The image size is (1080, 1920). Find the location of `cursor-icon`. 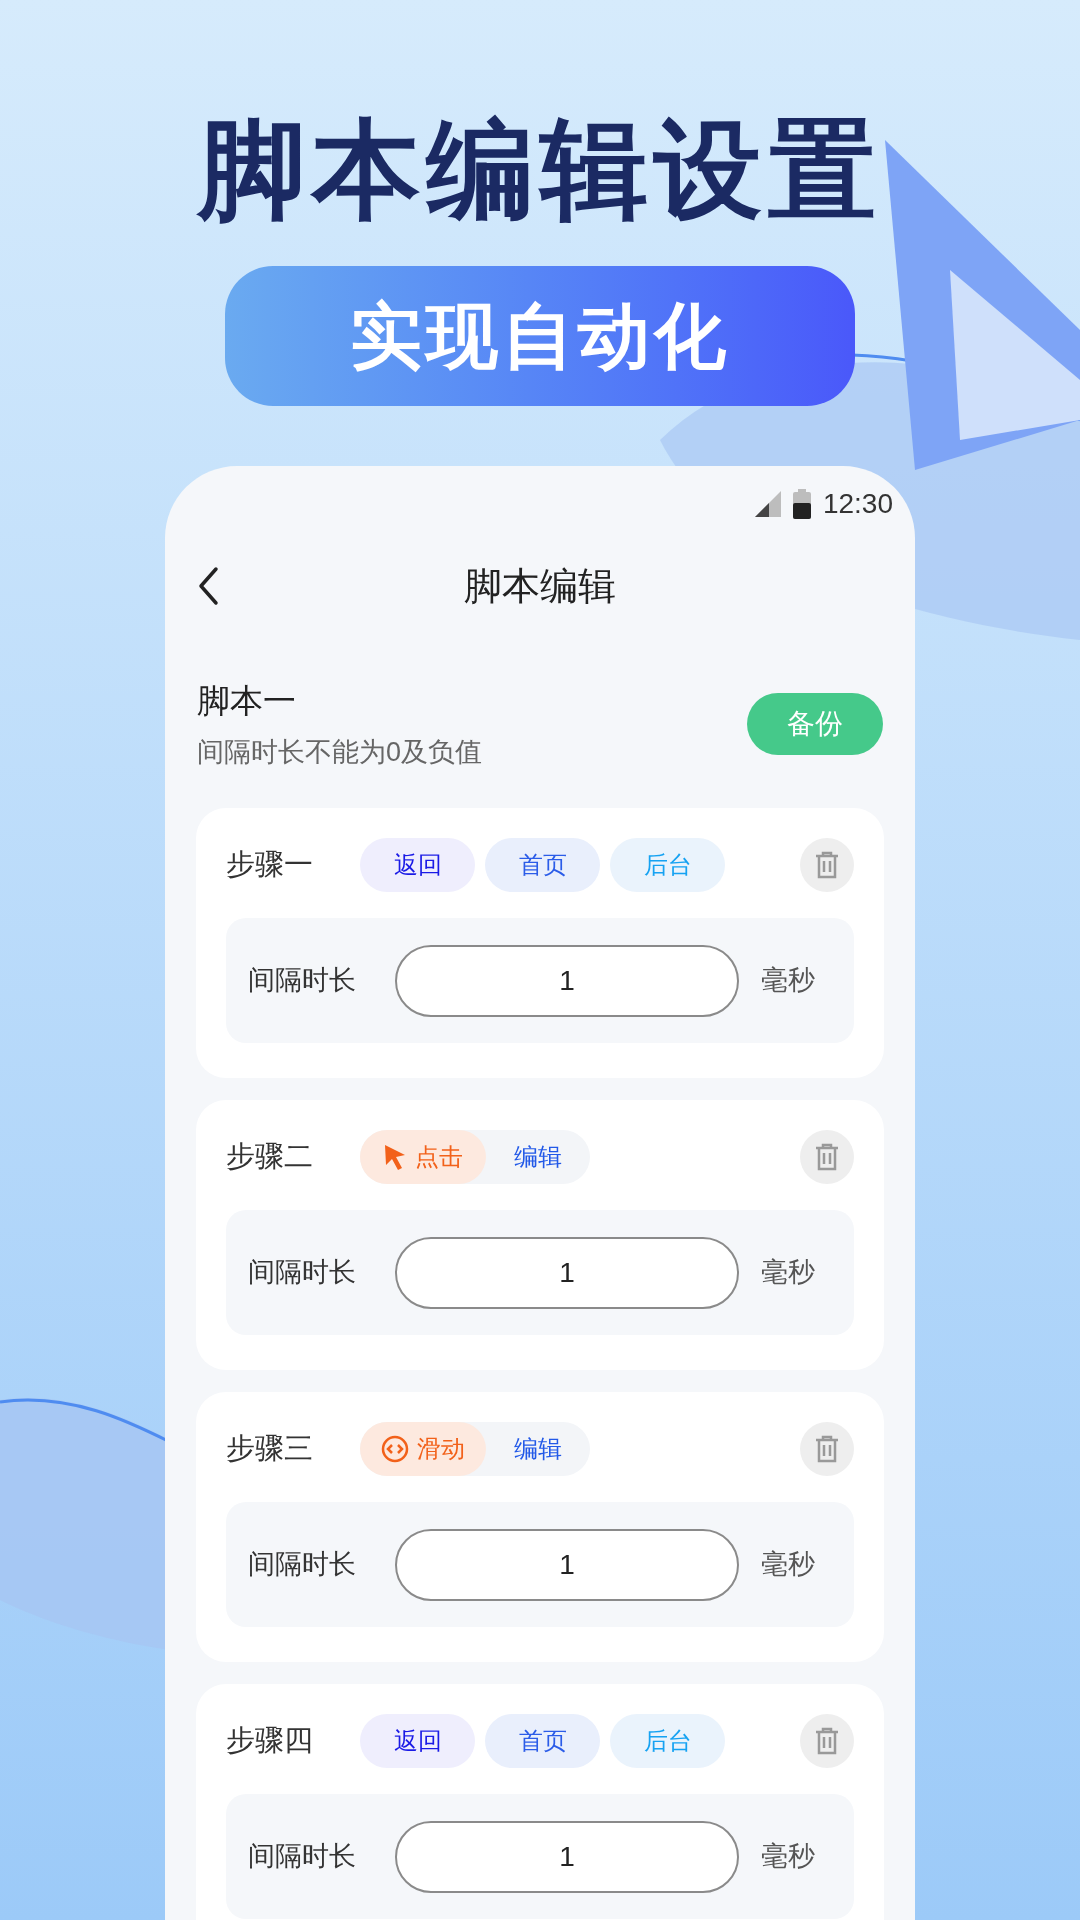

cursor-icon is located at coordinates (395, 1157).